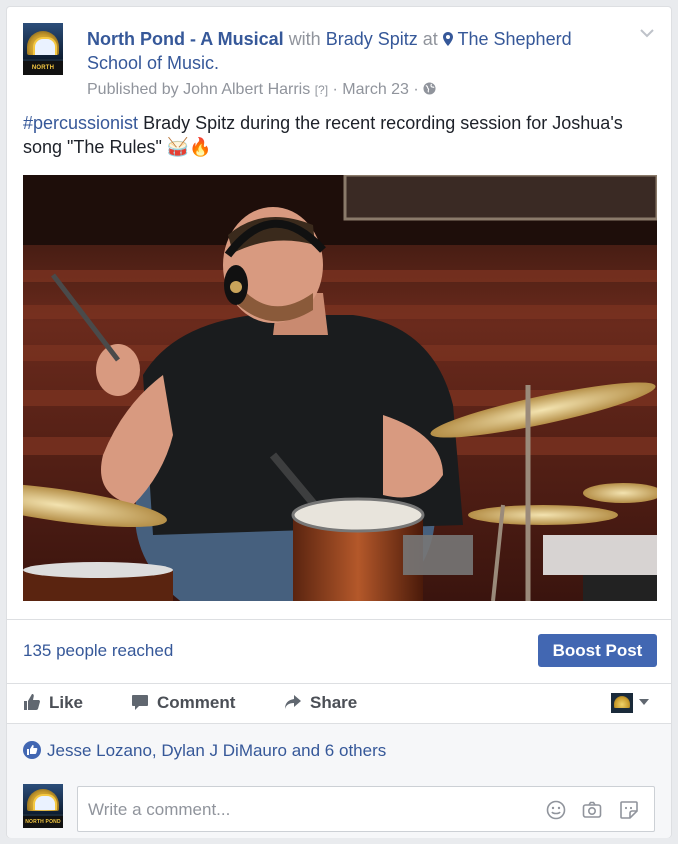  I want to click on help-mark: [?], so click(321, 90).